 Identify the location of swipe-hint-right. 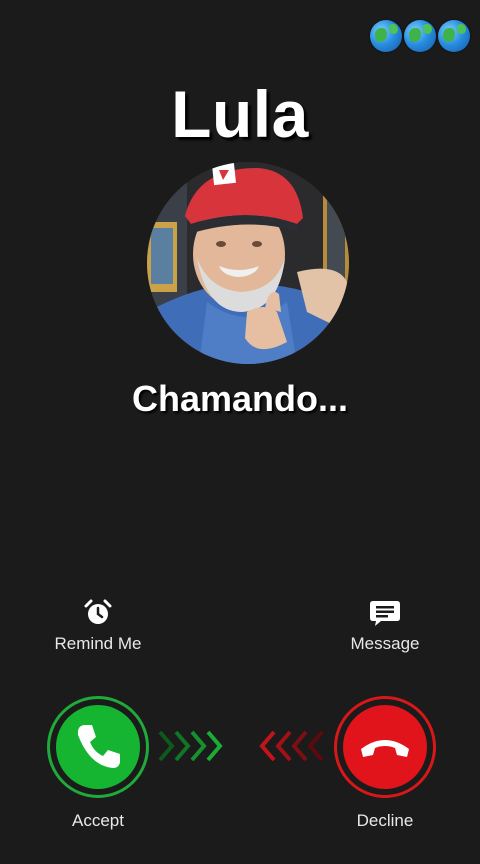
(192, 746).